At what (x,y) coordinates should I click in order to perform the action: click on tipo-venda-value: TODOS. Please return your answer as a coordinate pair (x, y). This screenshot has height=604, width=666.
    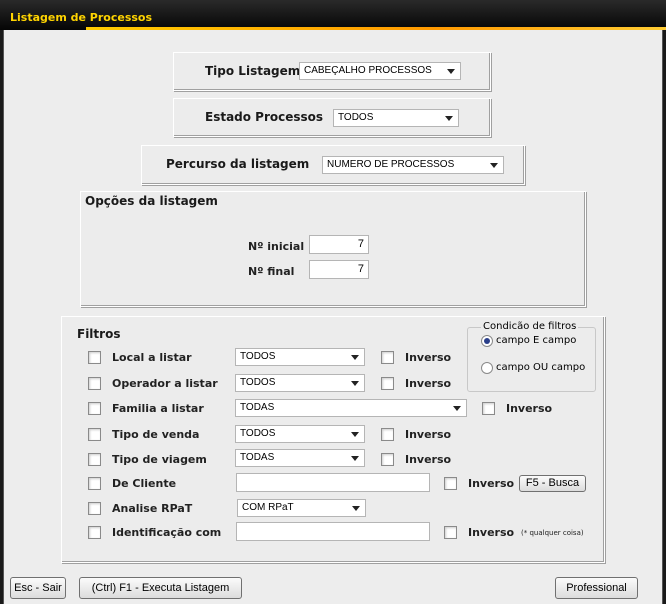
    Looking at the image, I should click on (258, 433).